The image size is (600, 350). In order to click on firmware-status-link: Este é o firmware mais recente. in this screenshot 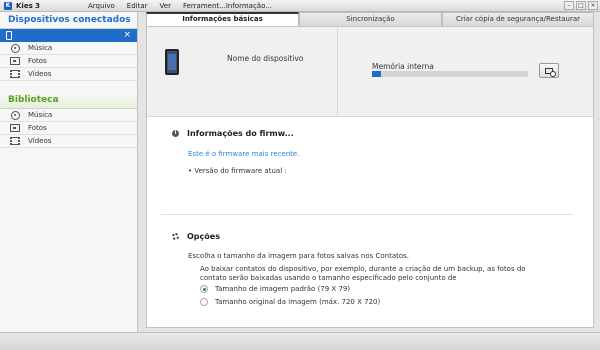, I will do `click(243, 154)`.